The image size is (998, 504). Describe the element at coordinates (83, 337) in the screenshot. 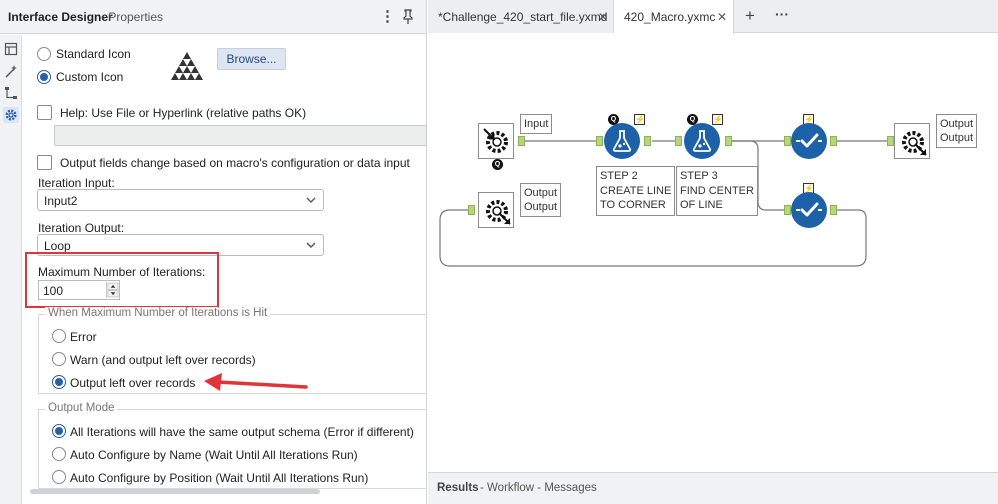

I see `error-label: Error` at that location.